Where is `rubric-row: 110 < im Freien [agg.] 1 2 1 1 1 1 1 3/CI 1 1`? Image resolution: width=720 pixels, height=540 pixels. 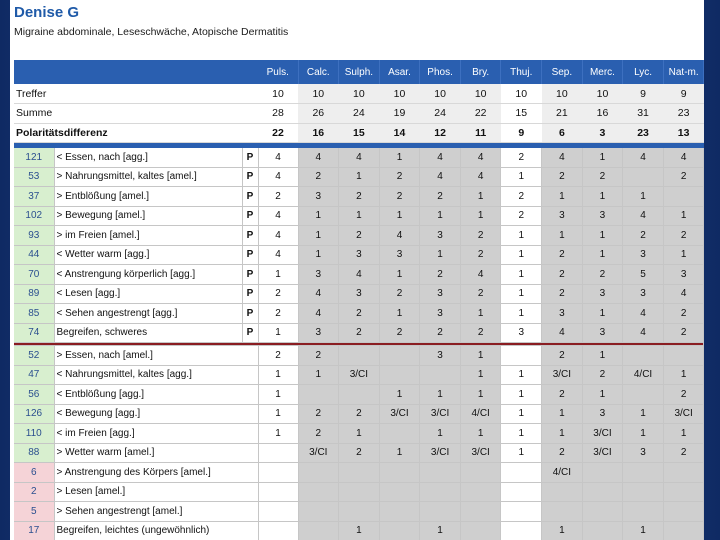
rubric-row: 110 < im Freien [agg.] 1 2 1 1 1 1 1 3/CI 1 1 is located at coordinates (359, 433).